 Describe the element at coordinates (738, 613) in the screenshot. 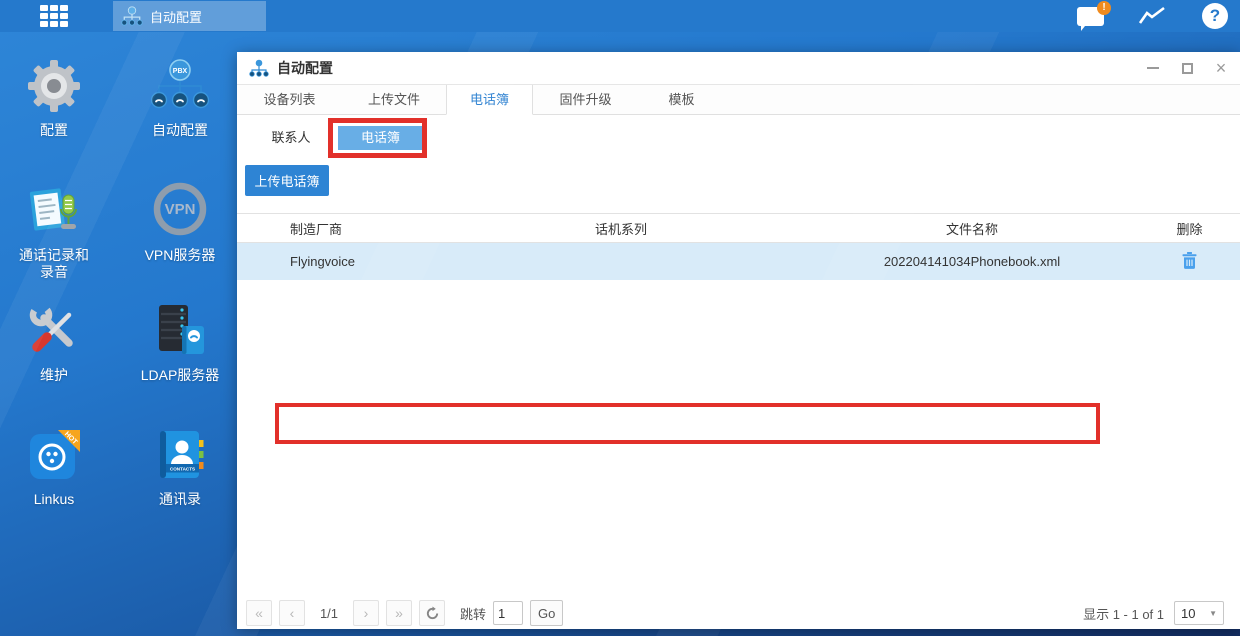

I see `pagination-bar: « ‹ 1/1 › » 跳转 Go 显示 1 - 1 of 1 10` at that location.